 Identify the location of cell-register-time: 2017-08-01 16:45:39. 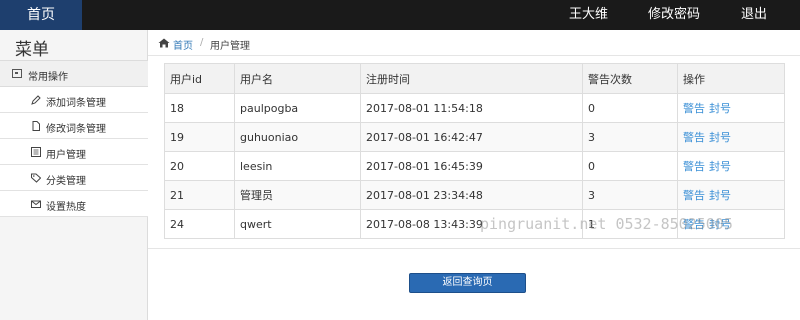
(471, 166).